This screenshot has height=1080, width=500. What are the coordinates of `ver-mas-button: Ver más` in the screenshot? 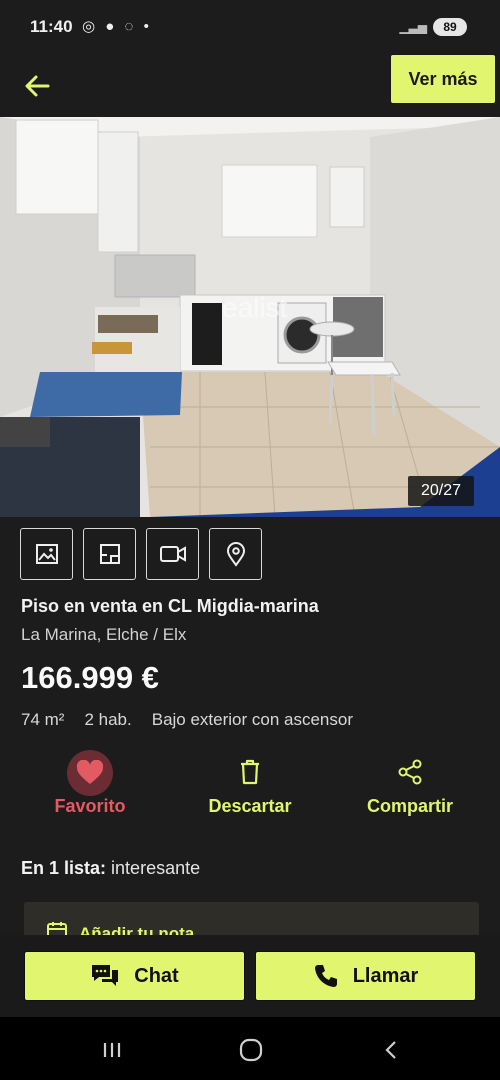 It's located at (443, 79).